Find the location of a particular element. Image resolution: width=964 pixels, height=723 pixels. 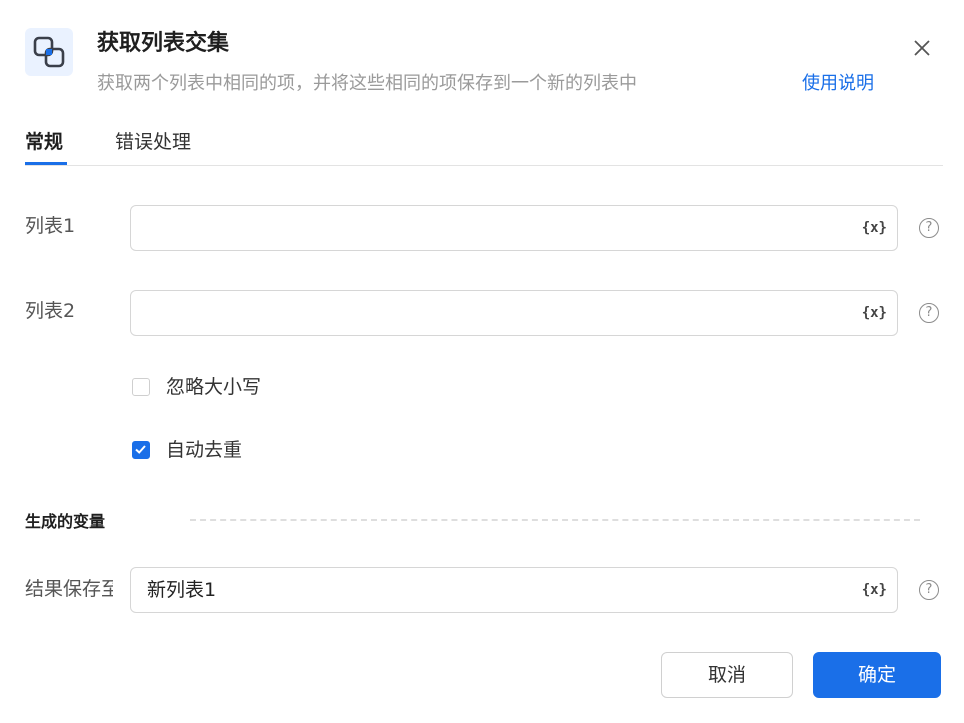

list2-label: 列表2 is located at coordinates (50, 311).